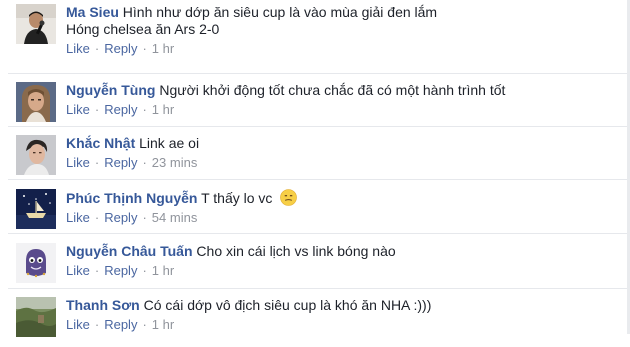  I want to click on long-haired-man-photo-icon, so click(36, 102).